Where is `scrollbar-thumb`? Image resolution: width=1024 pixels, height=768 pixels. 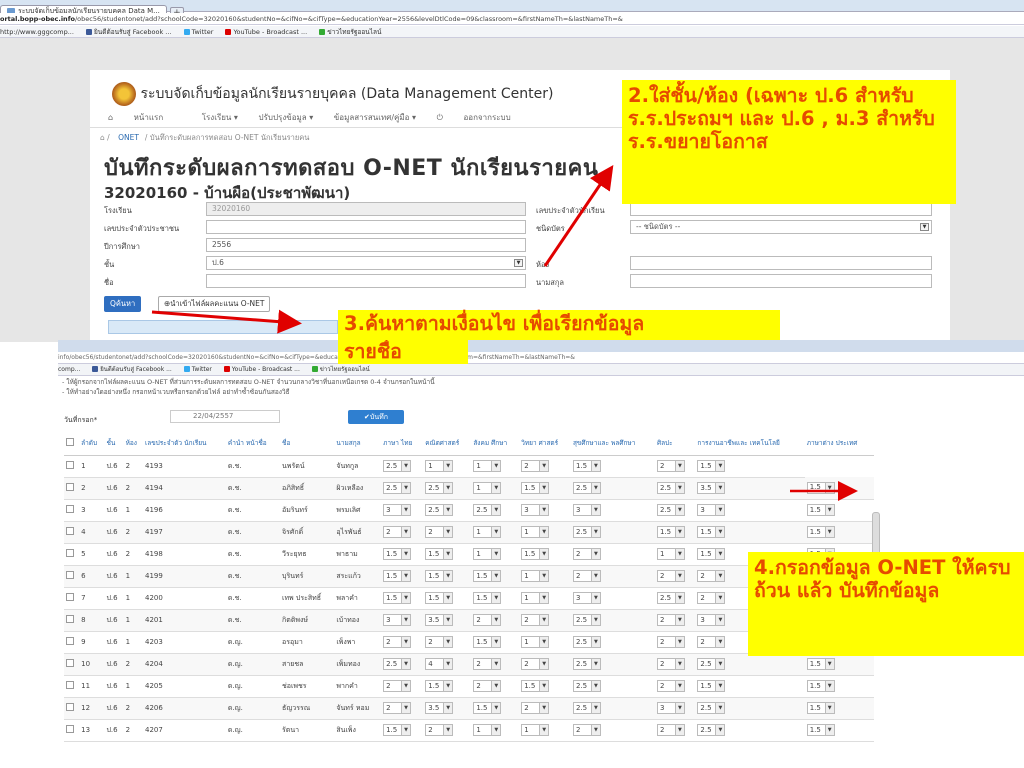
scrollbar-thumb is located at coordinates (876, 534).